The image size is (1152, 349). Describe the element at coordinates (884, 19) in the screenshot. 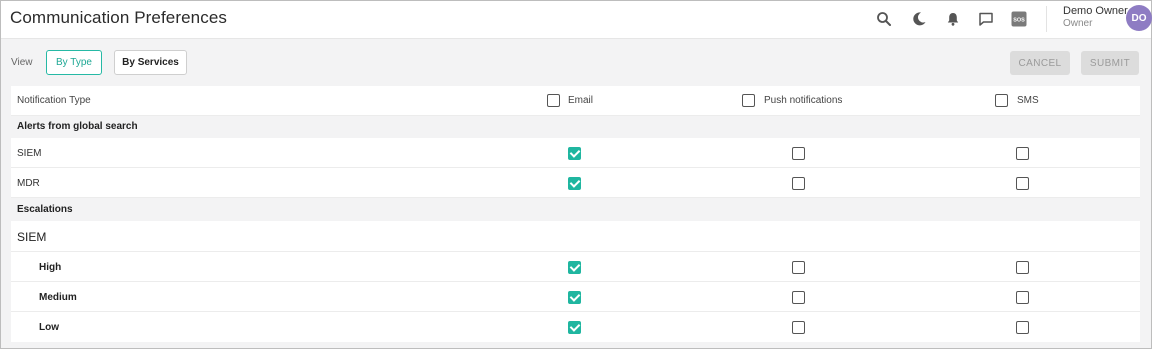

I see `search-icon` at that location.